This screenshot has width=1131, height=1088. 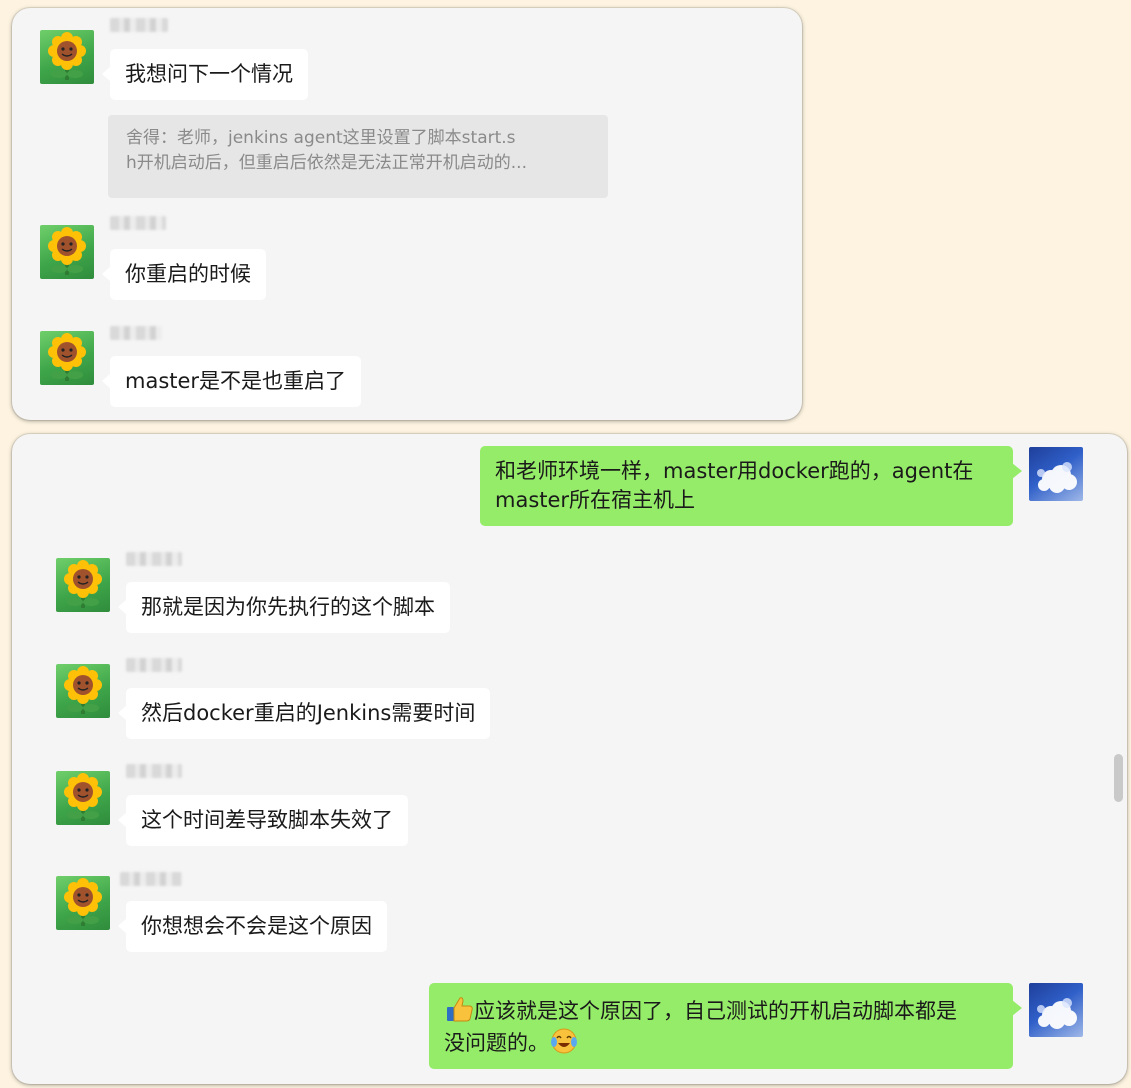 I want to click on scrollbar-thumb, so click(x=1118, y=778).